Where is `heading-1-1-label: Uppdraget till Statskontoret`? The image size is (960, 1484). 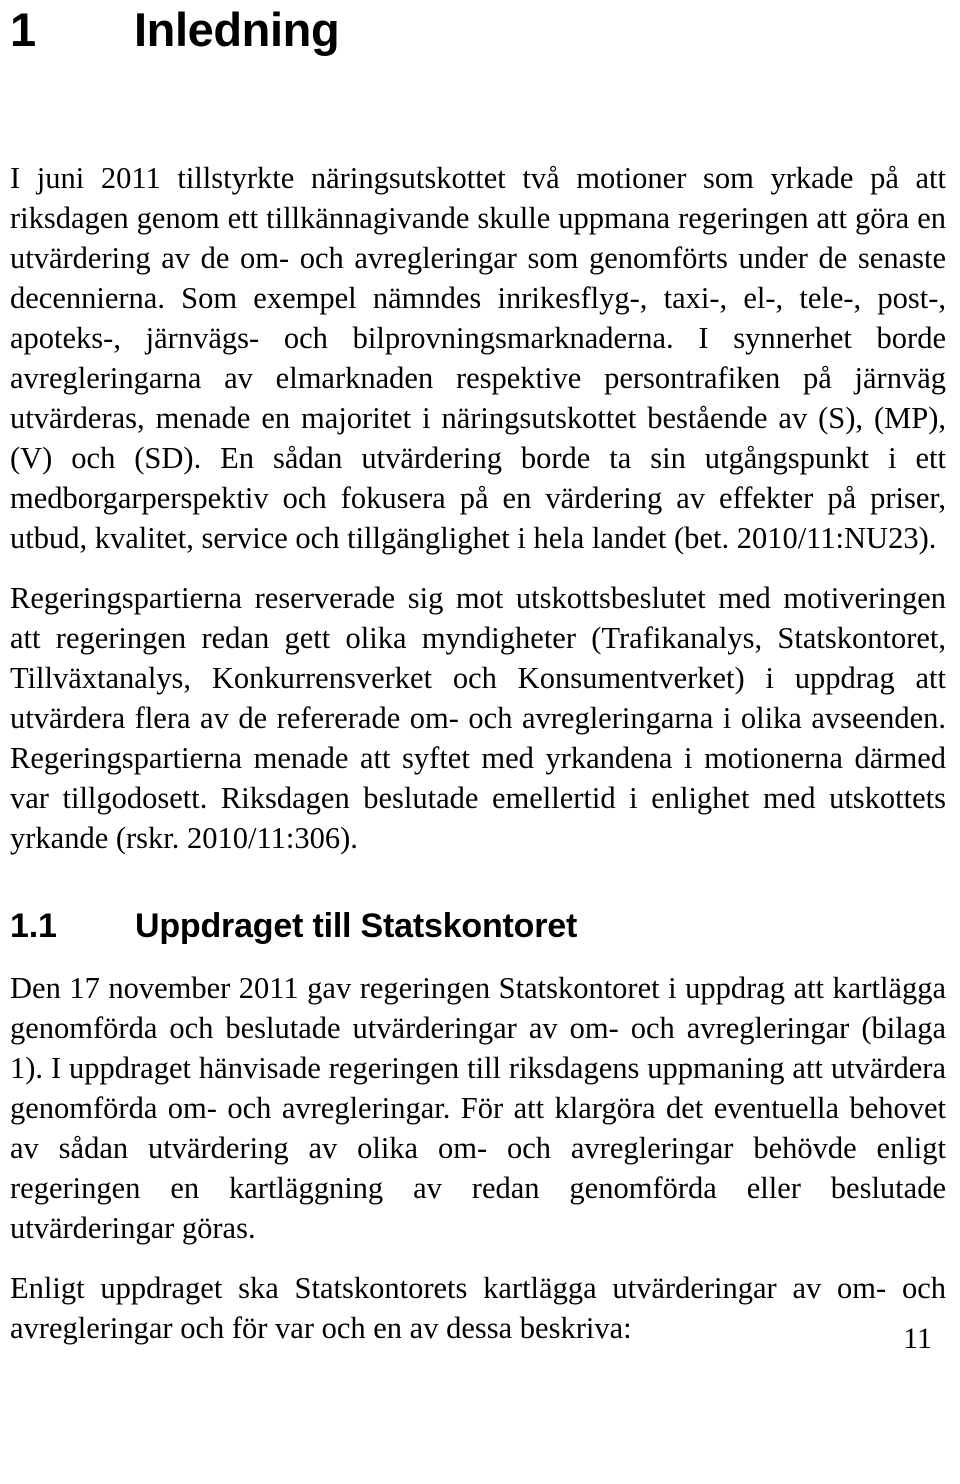
heading-1-1-label: Uppdraget till Statskontoret is located at coordinates (356, 926).